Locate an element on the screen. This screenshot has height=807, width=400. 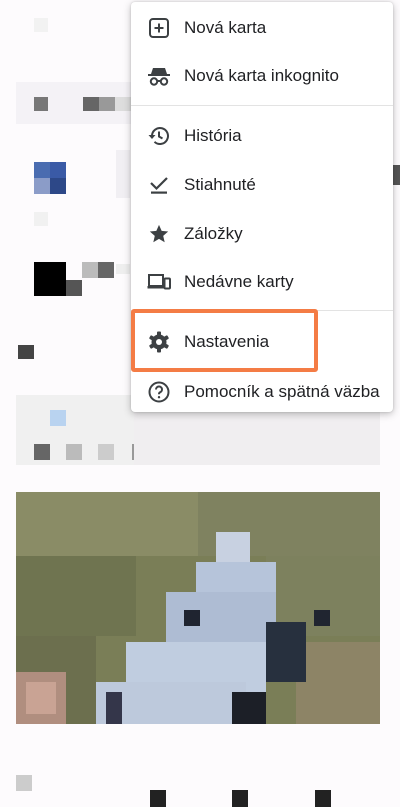
help-icon is located at coordinates (159, 392).